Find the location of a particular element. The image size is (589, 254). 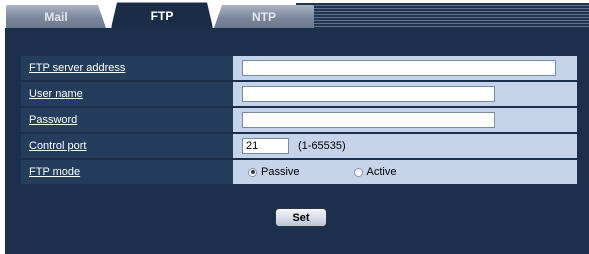

password-input is located at coordinates (368, 120).